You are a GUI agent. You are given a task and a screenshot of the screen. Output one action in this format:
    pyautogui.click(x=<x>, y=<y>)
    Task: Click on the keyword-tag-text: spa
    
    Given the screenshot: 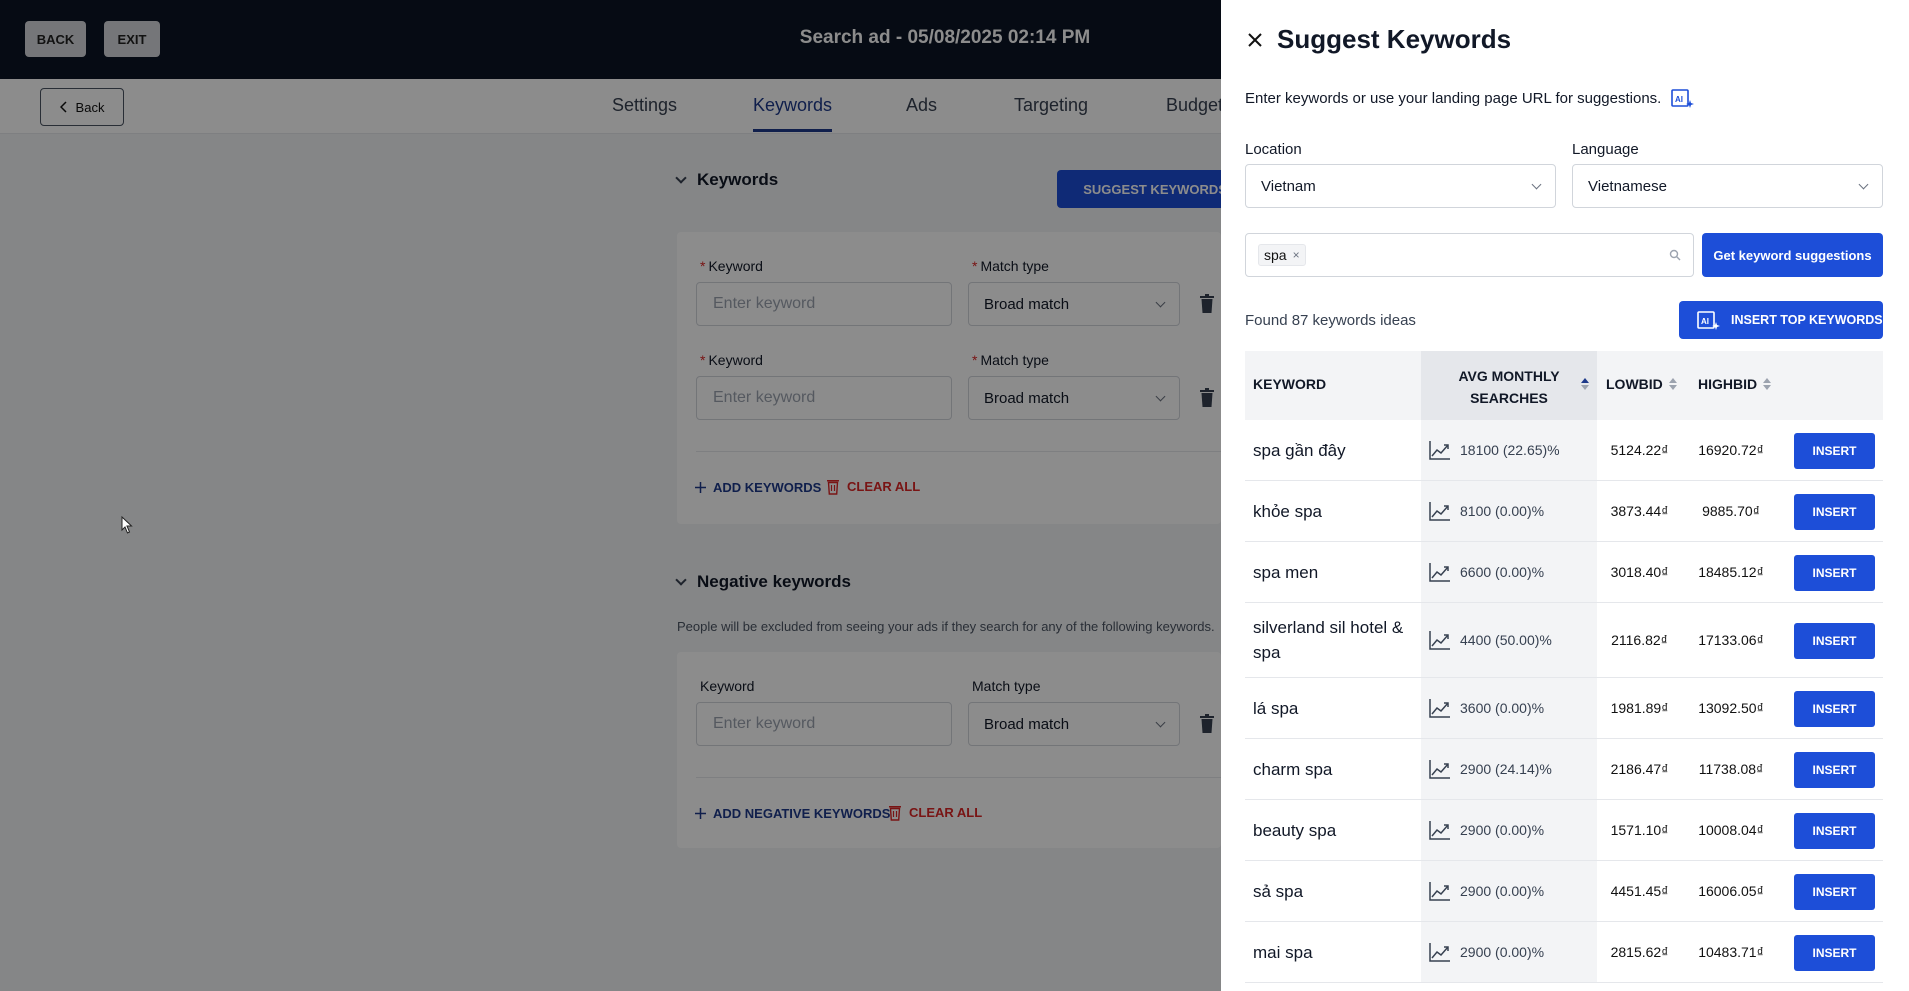 What is the action you would take?
    pyautogui.click(x=1275, y=255)
    